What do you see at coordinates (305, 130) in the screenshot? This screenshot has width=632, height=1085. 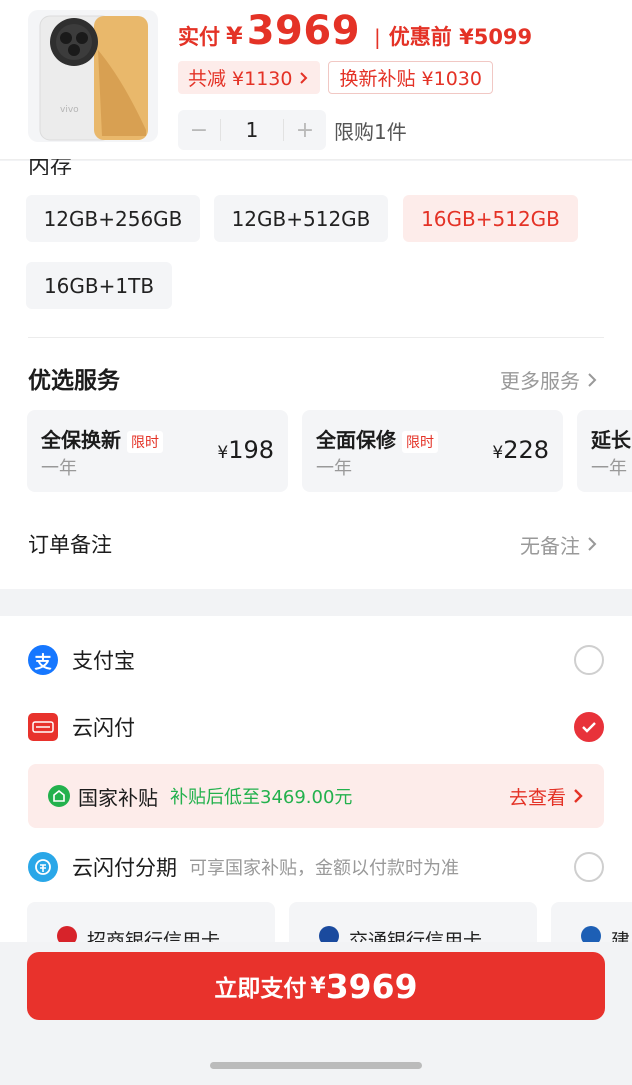 I see `quantity-plus-button: +` at bounding box center [305, 130].